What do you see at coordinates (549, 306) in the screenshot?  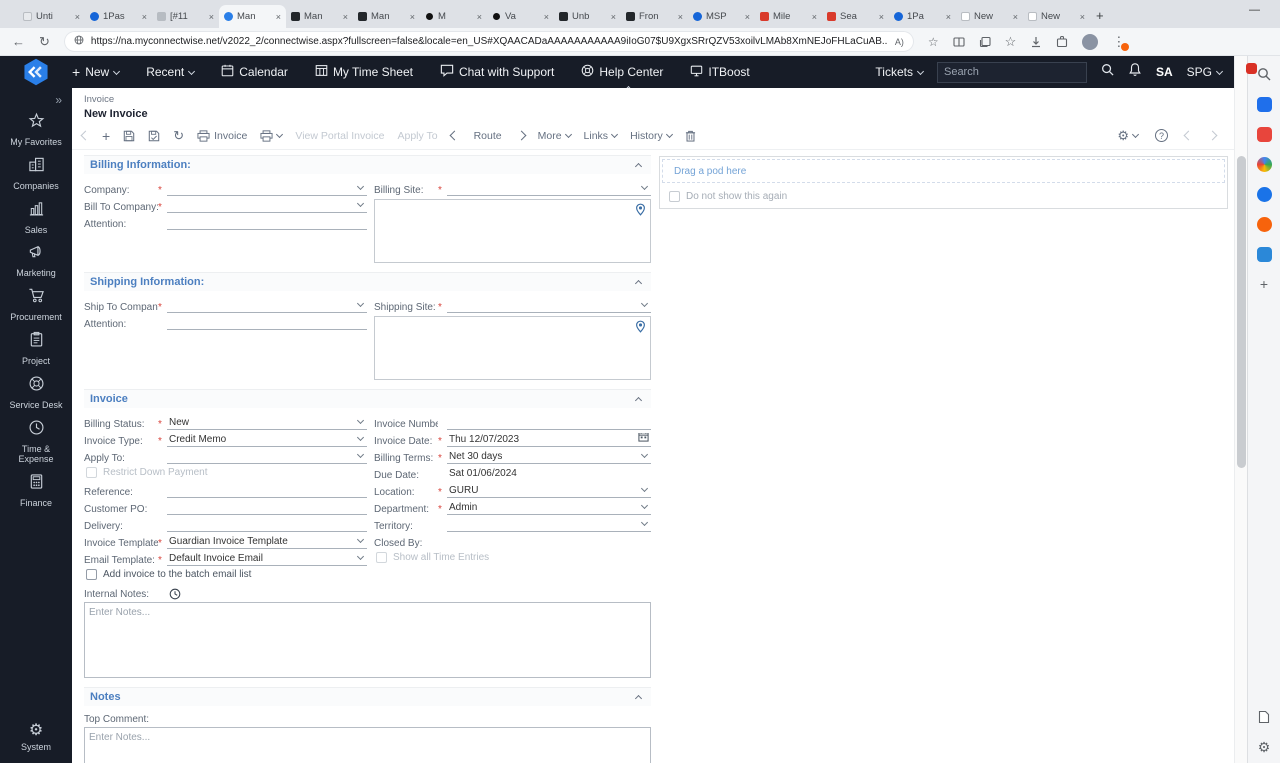 I see `shipping-site-dropdown` at bounding box center [549, 306].